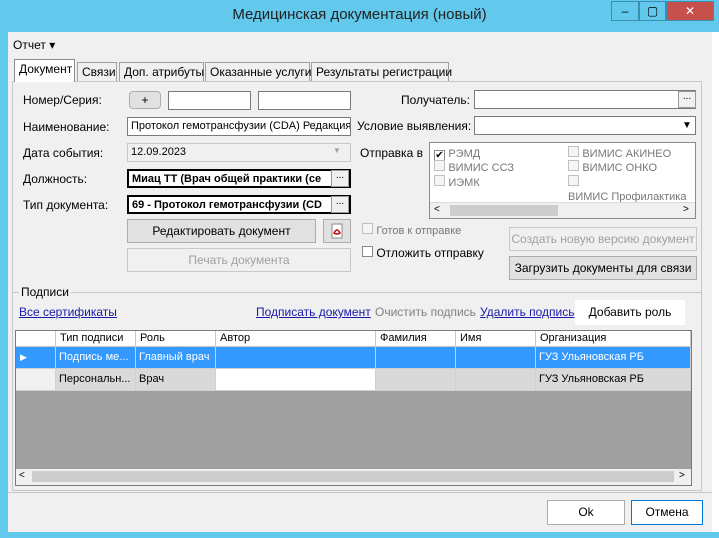  What do you see at coordinates (63, 153) in the screenshot?
I see `date-label: Дата события:` at bounding box center [63, 153].